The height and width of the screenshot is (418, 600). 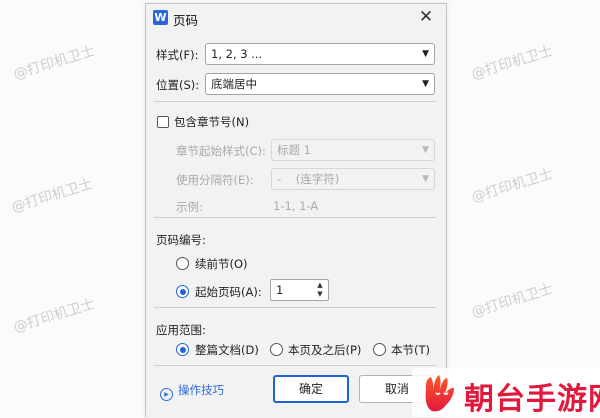 What do you see at coordinates (279, 290) in the screenshot?
I see `start-at-value: 1` at bounding box center [279, 290].